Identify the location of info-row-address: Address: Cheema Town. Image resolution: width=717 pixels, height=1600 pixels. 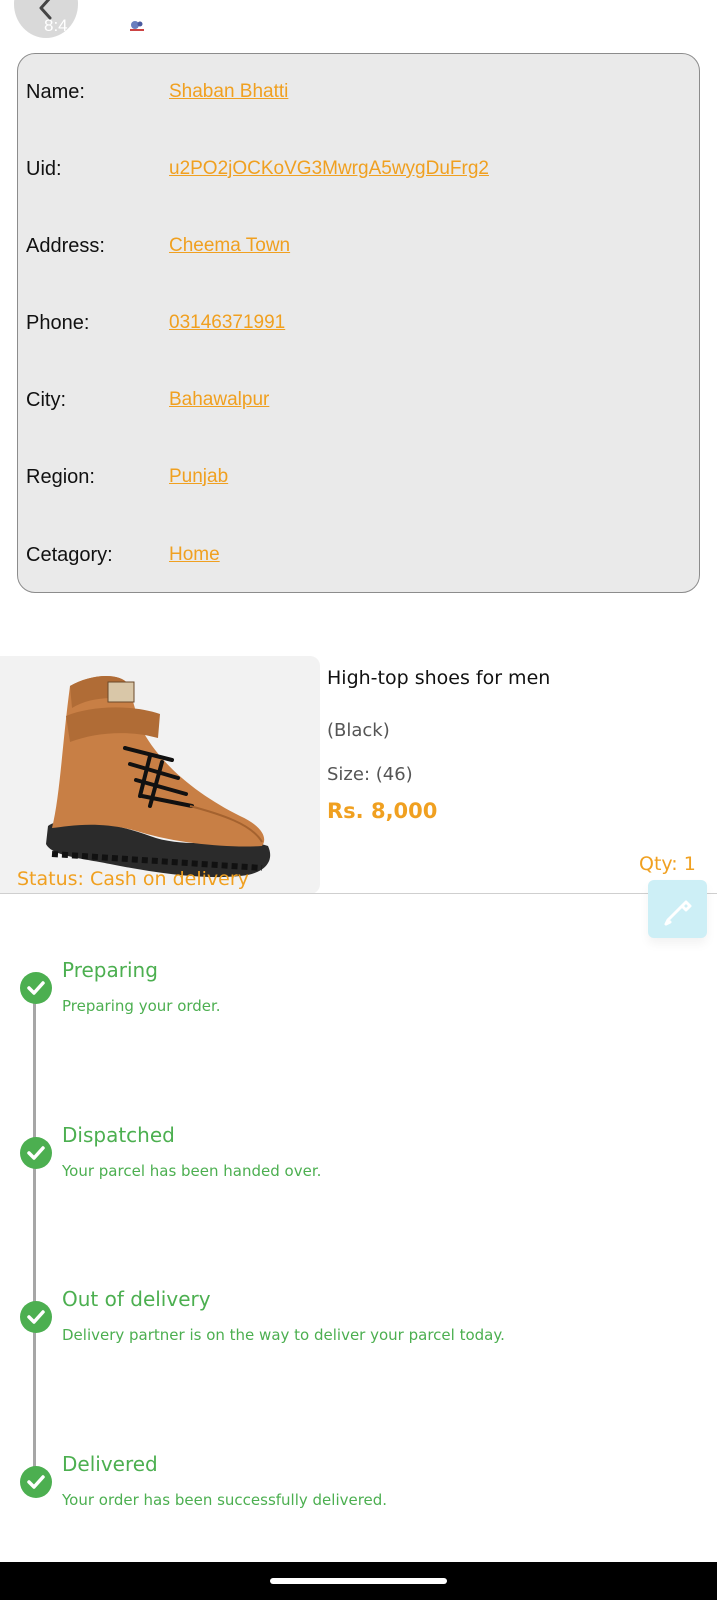
(357, 250).